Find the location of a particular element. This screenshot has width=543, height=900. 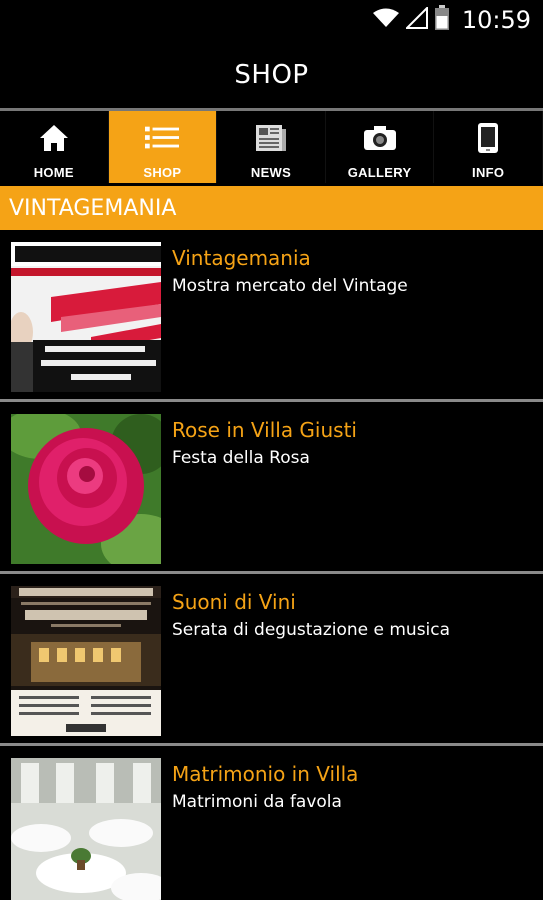

tab-info: INFO is located at coordinates (488, 147).